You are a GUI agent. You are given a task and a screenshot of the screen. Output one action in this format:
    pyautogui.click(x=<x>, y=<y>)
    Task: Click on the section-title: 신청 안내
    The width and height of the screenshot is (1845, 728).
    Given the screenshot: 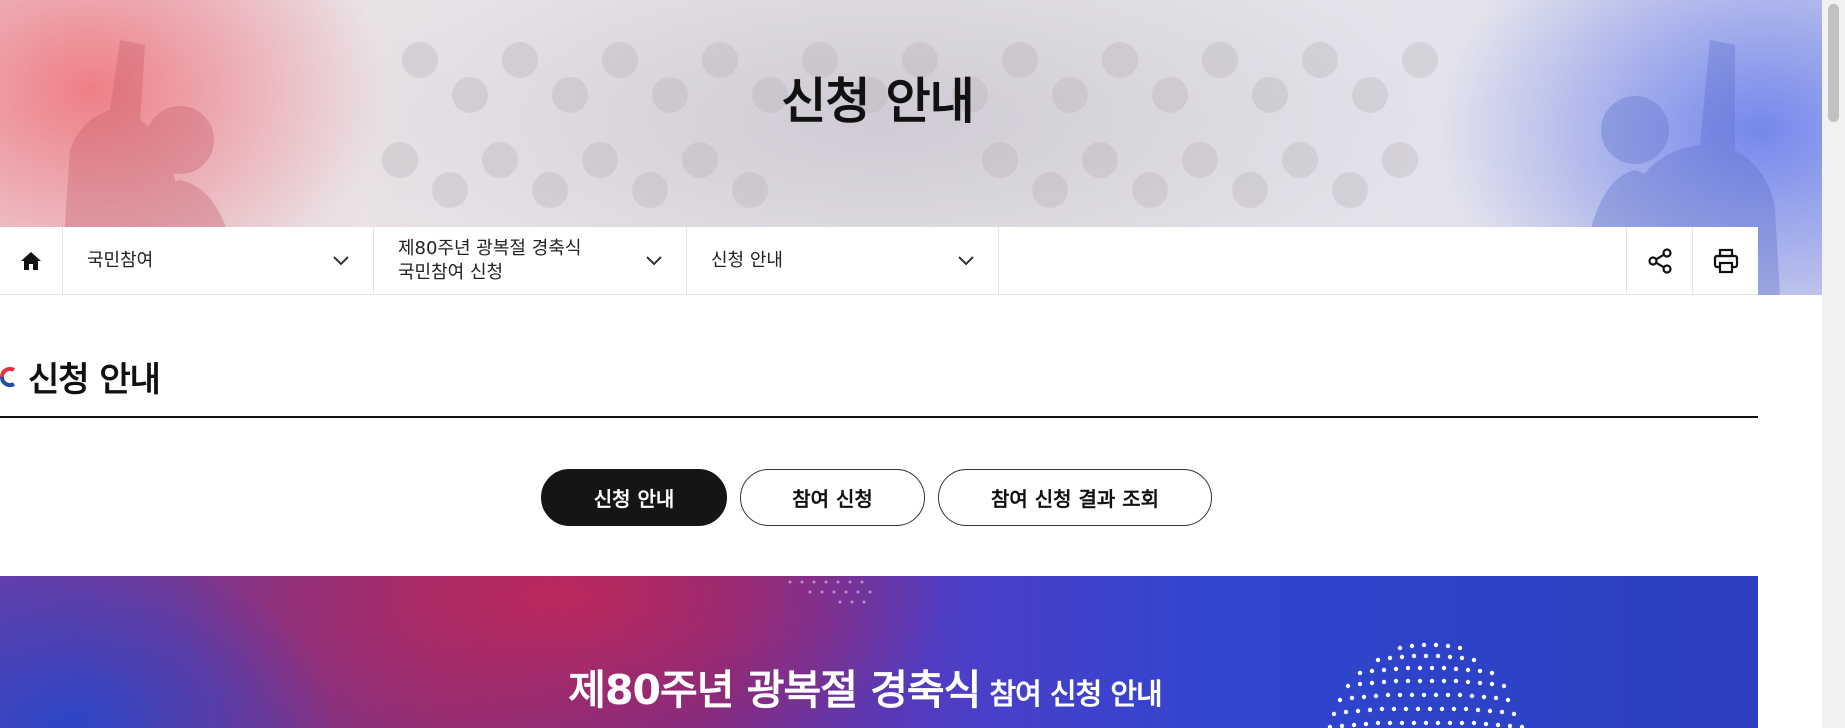 What is the action you would take?
    pyautogui.click(x=94, y=380)
    